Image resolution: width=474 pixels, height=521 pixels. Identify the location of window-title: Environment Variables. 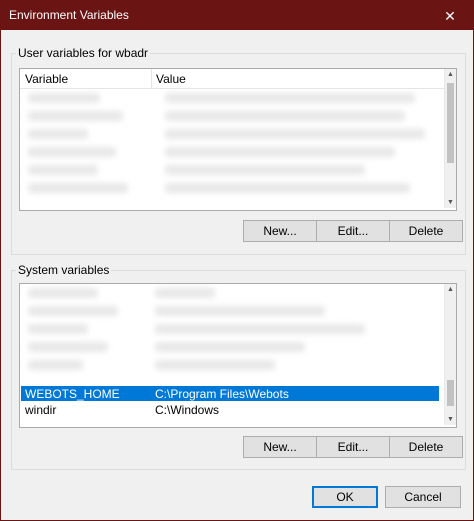
(69, 15).